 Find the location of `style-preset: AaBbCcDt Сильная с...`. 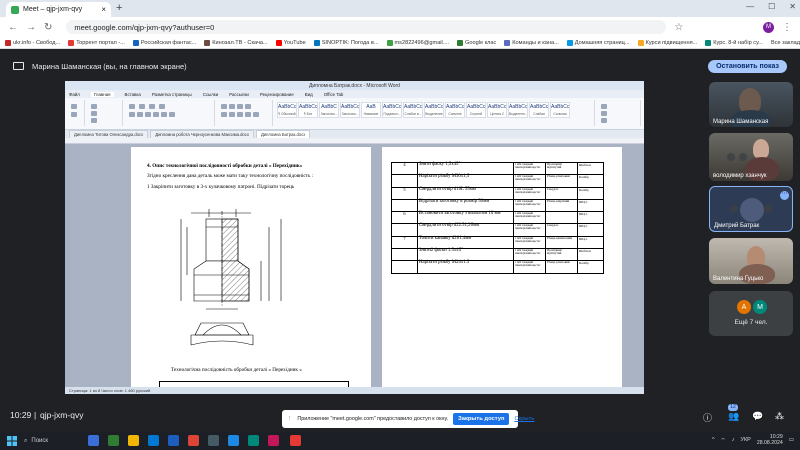

style-preset: AaBbCcDt Сильная с... is located at coordinates (560, 110).